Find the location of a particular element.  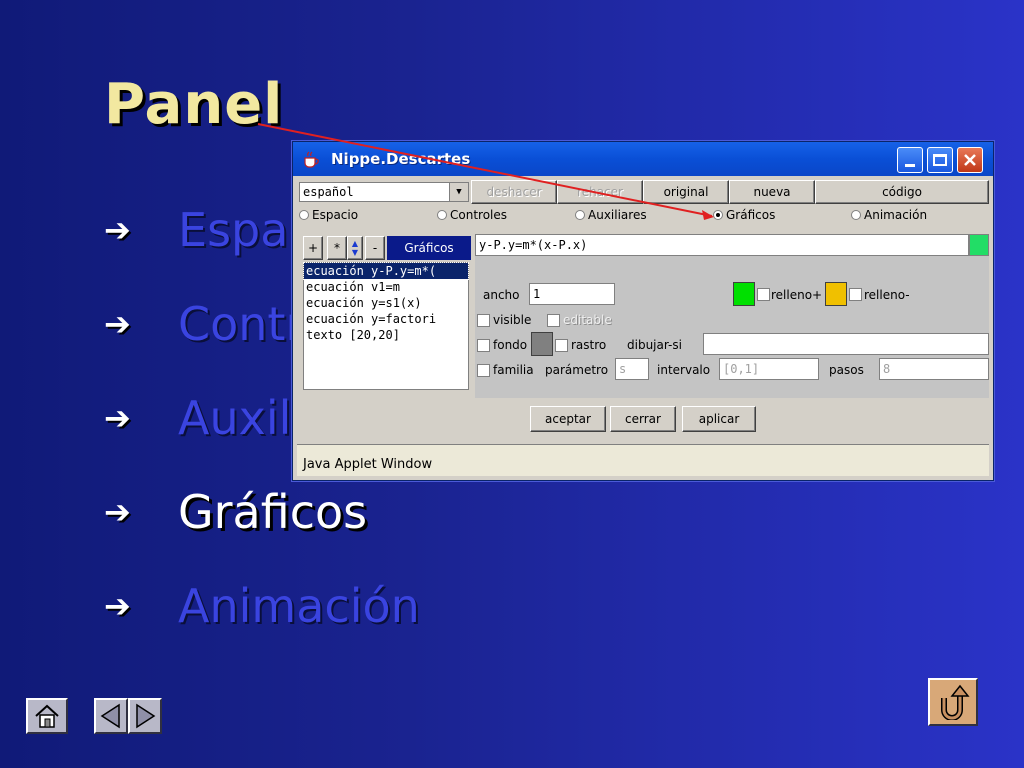

list-item: ecuación y=s1(x) is located at coordinates (386, 303).